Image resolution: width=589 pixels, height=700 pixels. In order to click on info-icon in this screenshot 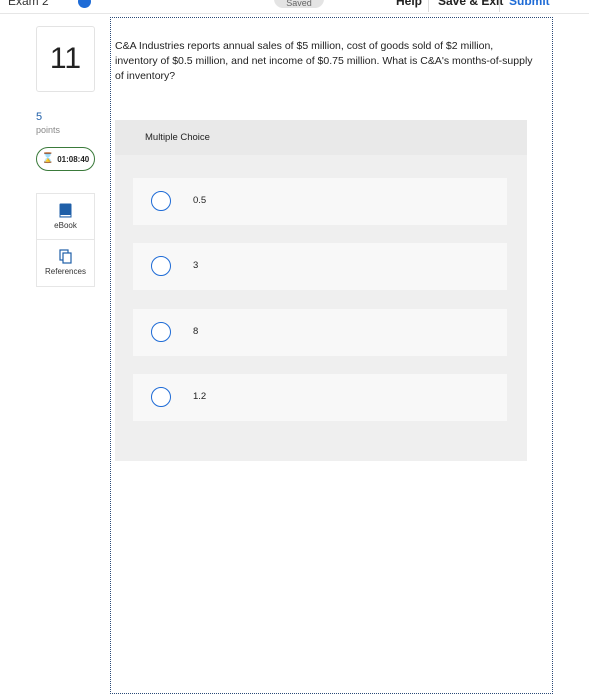, I will do `click(84, 4)`.